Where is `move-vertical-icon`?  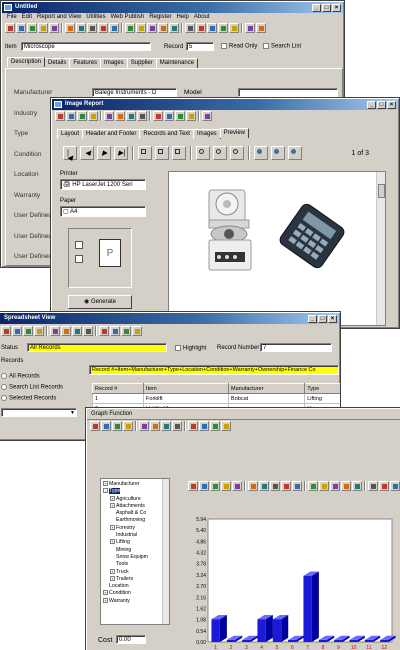
move-vertical-icon is located at coordinates (278, 153).